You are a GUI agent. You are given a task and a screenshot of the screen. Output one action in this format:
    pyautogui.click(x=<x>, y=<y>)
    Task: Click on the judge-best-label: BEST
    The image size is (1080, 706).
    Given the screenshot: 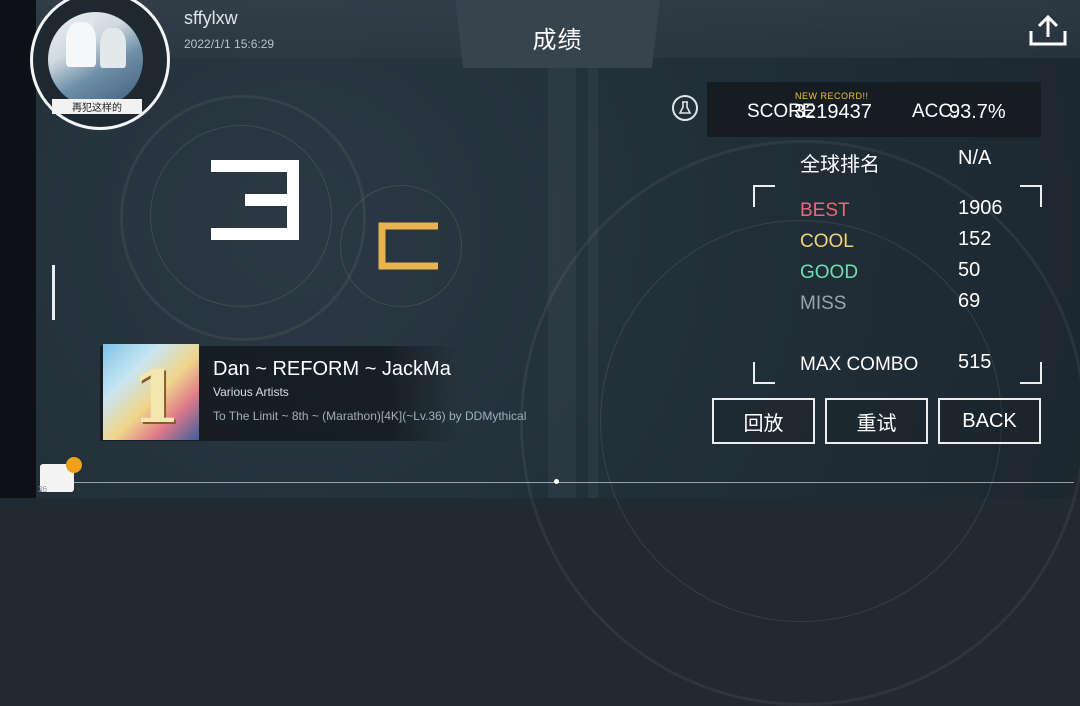 What is the action you would take?
    pyautogui.click(x=825, y=210)
    